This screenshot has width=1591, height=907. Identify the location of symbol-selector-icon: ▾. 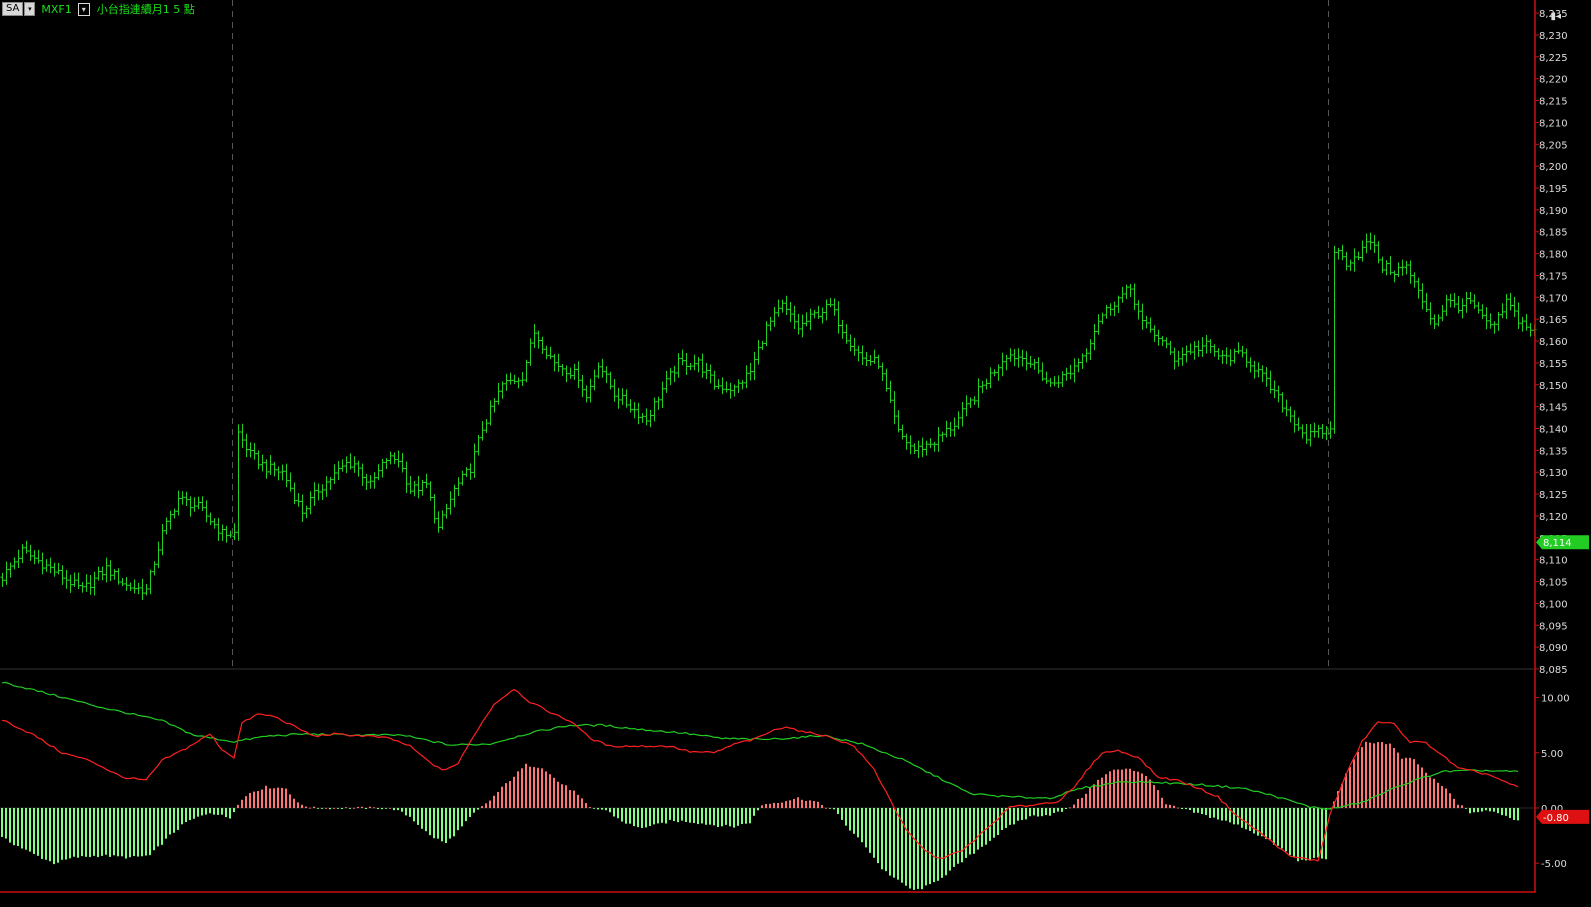
(83, 9).